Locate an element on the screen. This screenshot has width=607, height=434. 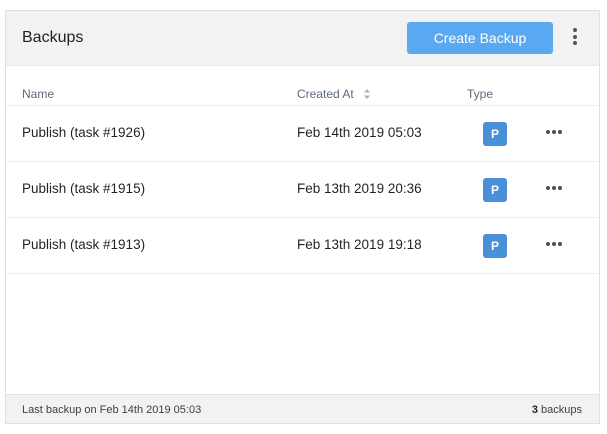
backup-created-at: Feb 13th 2019 20:36 is located at coordinates (359, 188).